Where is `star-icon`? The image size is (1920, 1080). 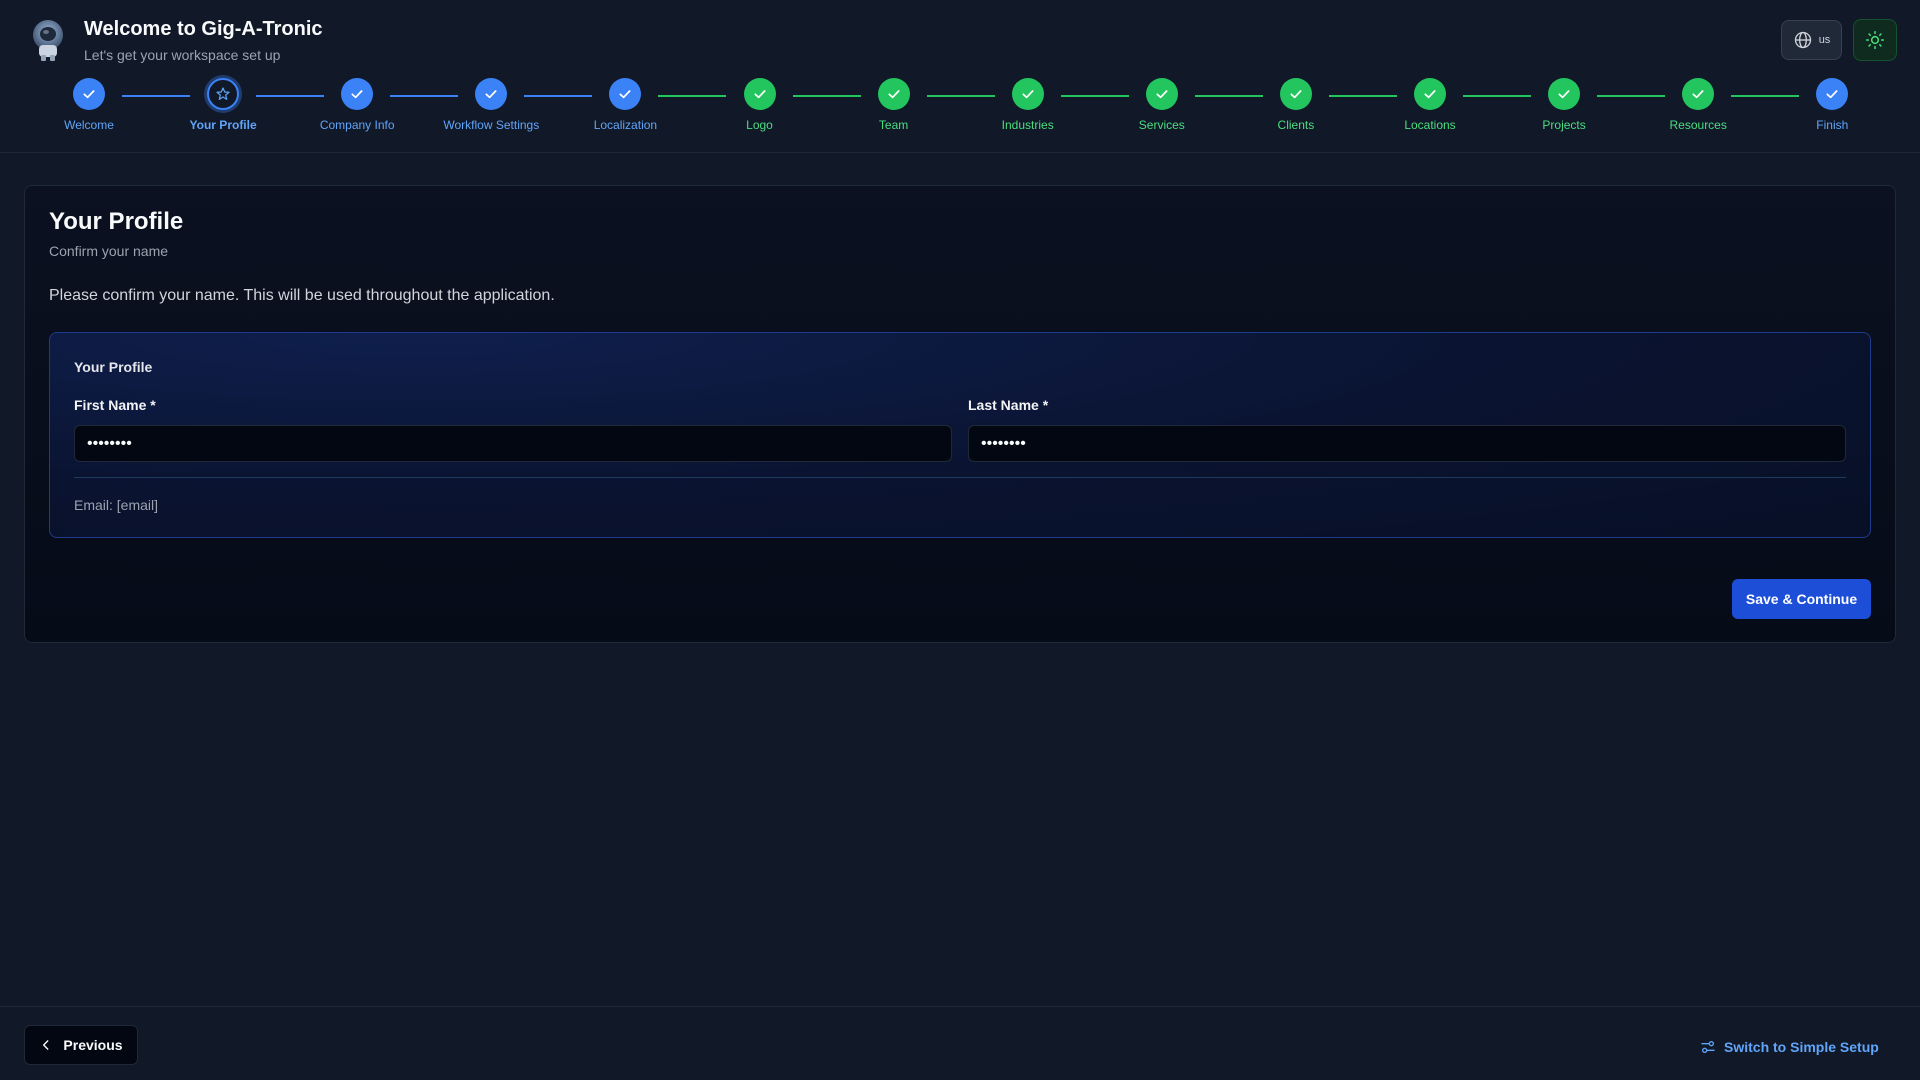 star-icon is located at coordinates (223, 93).